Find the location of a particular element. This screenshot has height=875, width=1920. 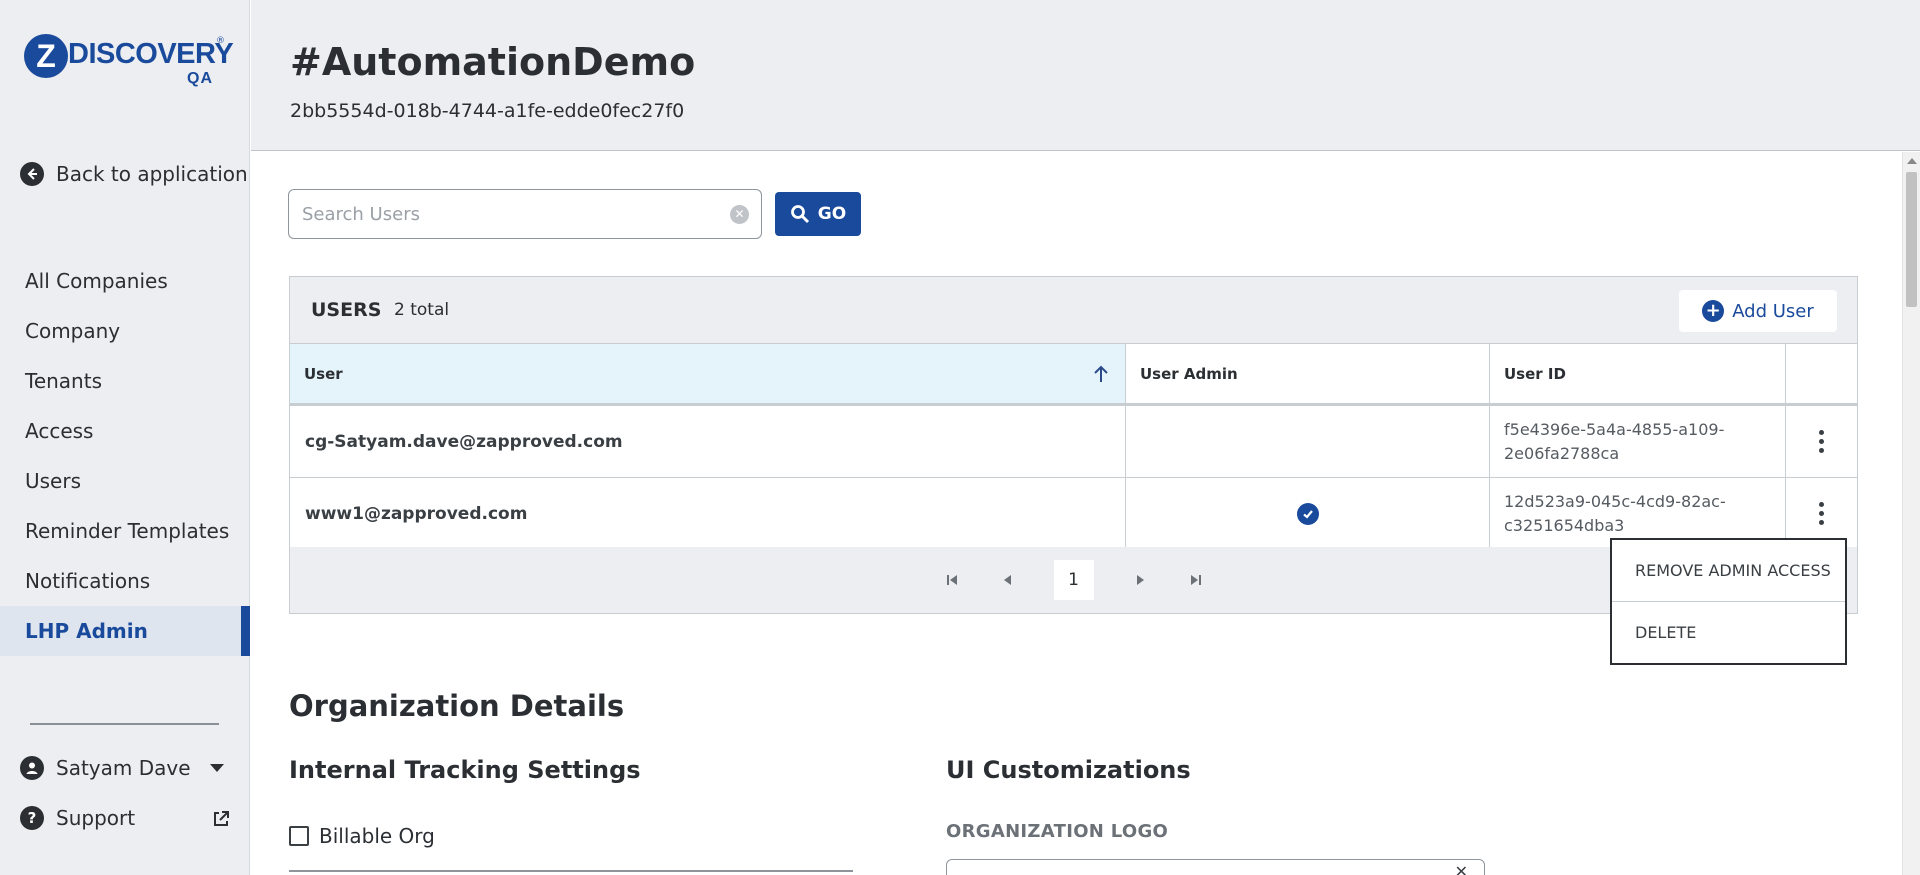

arrow-left-circle-icon is located at coordinates (32, 174).